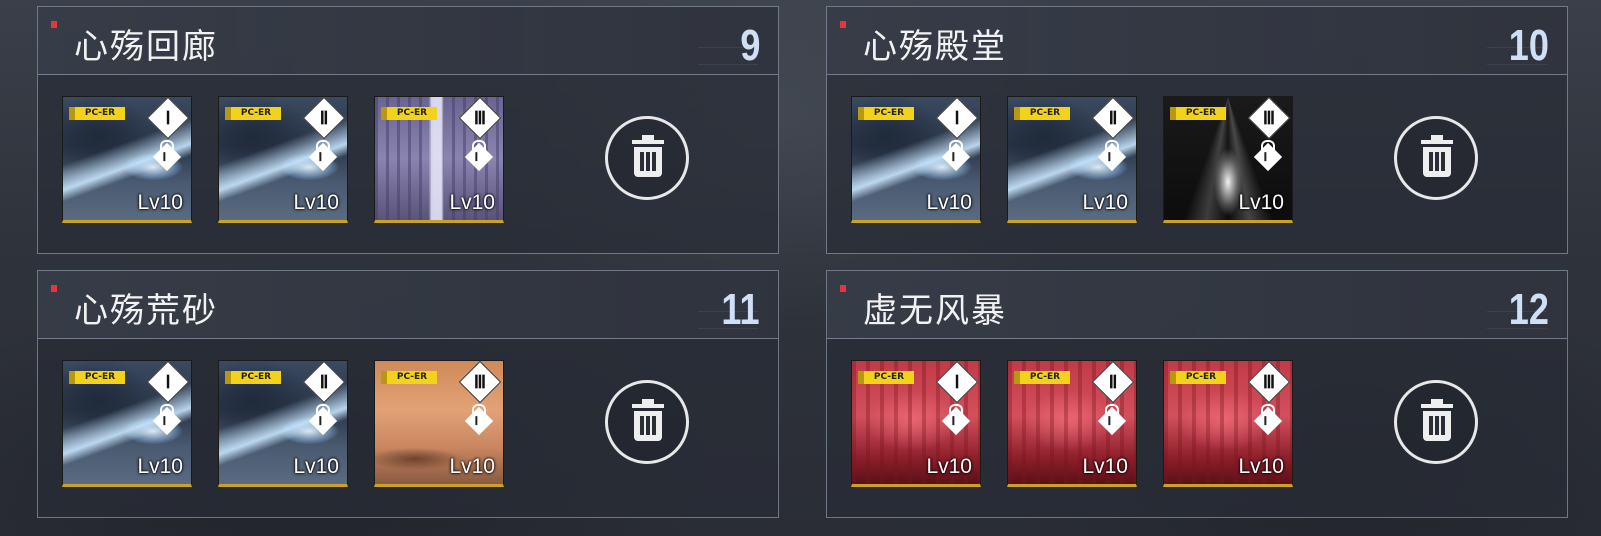 The height and width of the screenshot is (536, 1601). What do you see at coordinates (1528, 45) in the screenshot?
I see `panel-number: 10` at bounding box center [1528, 45].